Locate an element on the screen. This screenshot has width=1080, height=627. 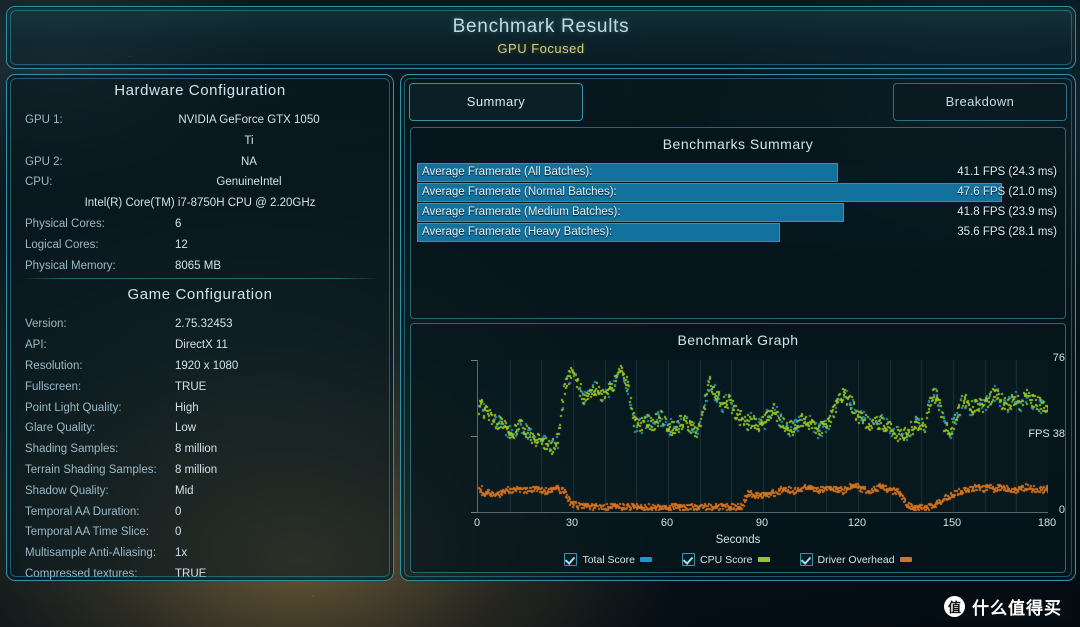
legend-item-cpu-score: CPU Score is located at coordinates (725, 559).